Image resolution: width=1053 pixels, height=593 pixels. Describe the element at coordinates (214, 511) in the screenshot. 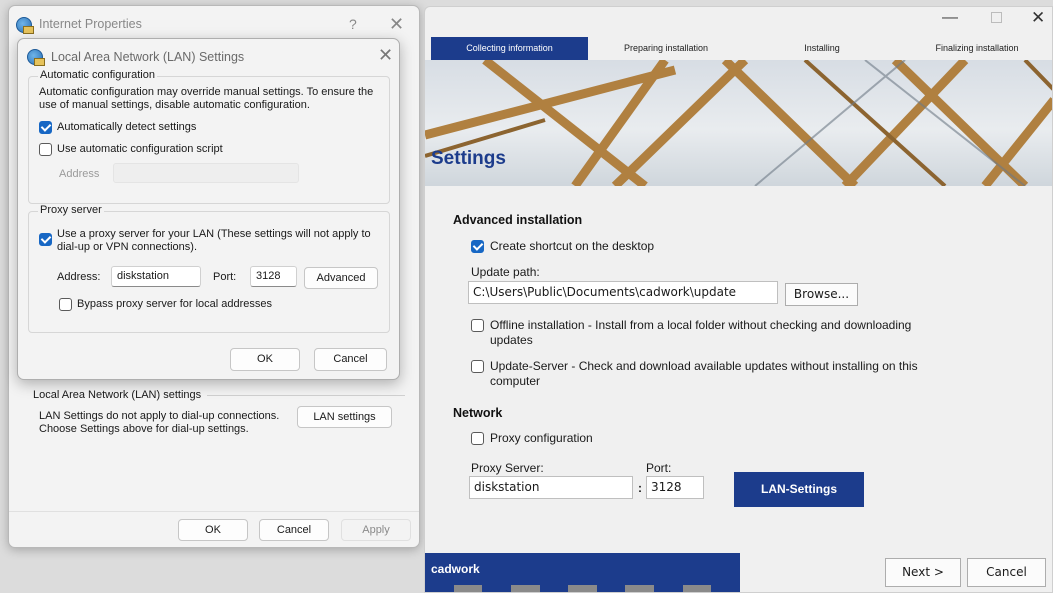

I see `footer-divider` at that location.